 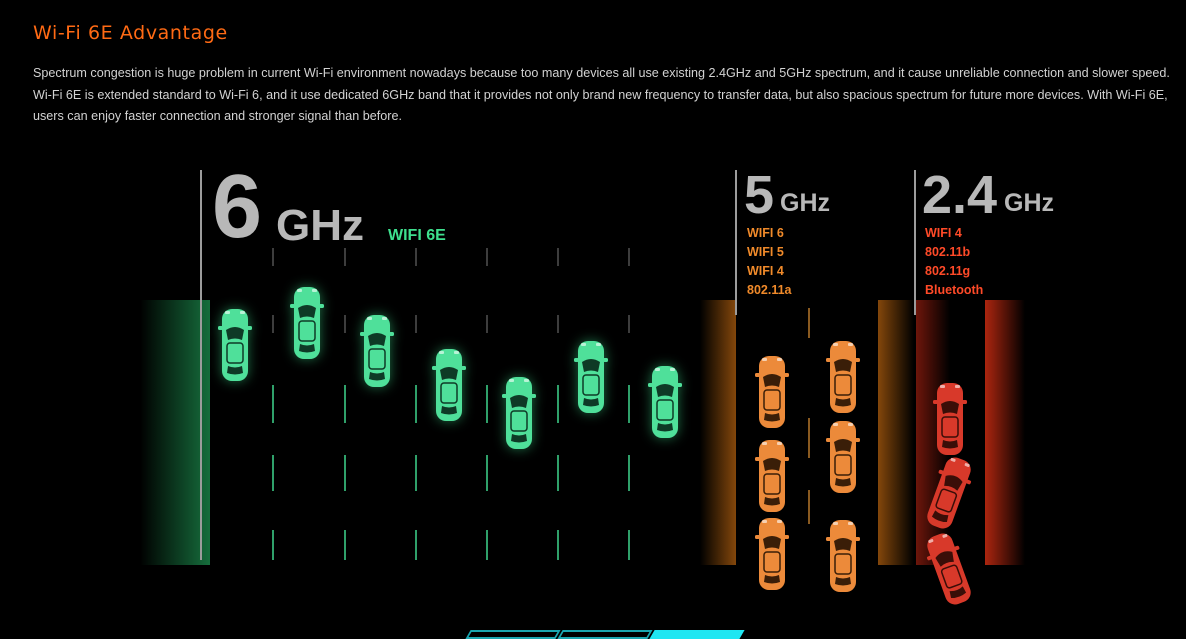 What do you see at coordinates (954, 290) in the screenshot?
I see `two-four-ghz-standard: Bluetooth` at bounding box center [954, 290].